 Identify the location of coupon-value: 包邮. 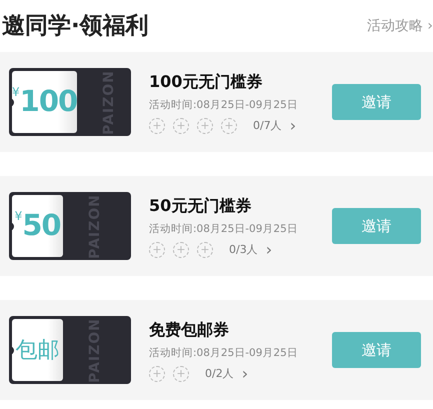
(38, 350).